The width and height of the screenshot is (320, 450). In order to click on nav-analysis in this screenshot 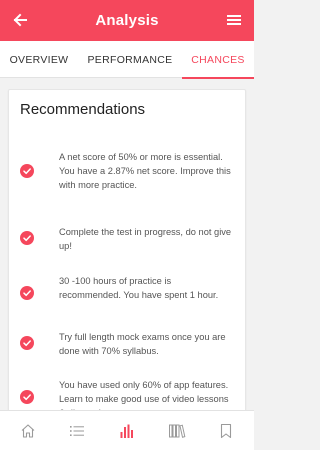, I will do `click(127, 430)`.